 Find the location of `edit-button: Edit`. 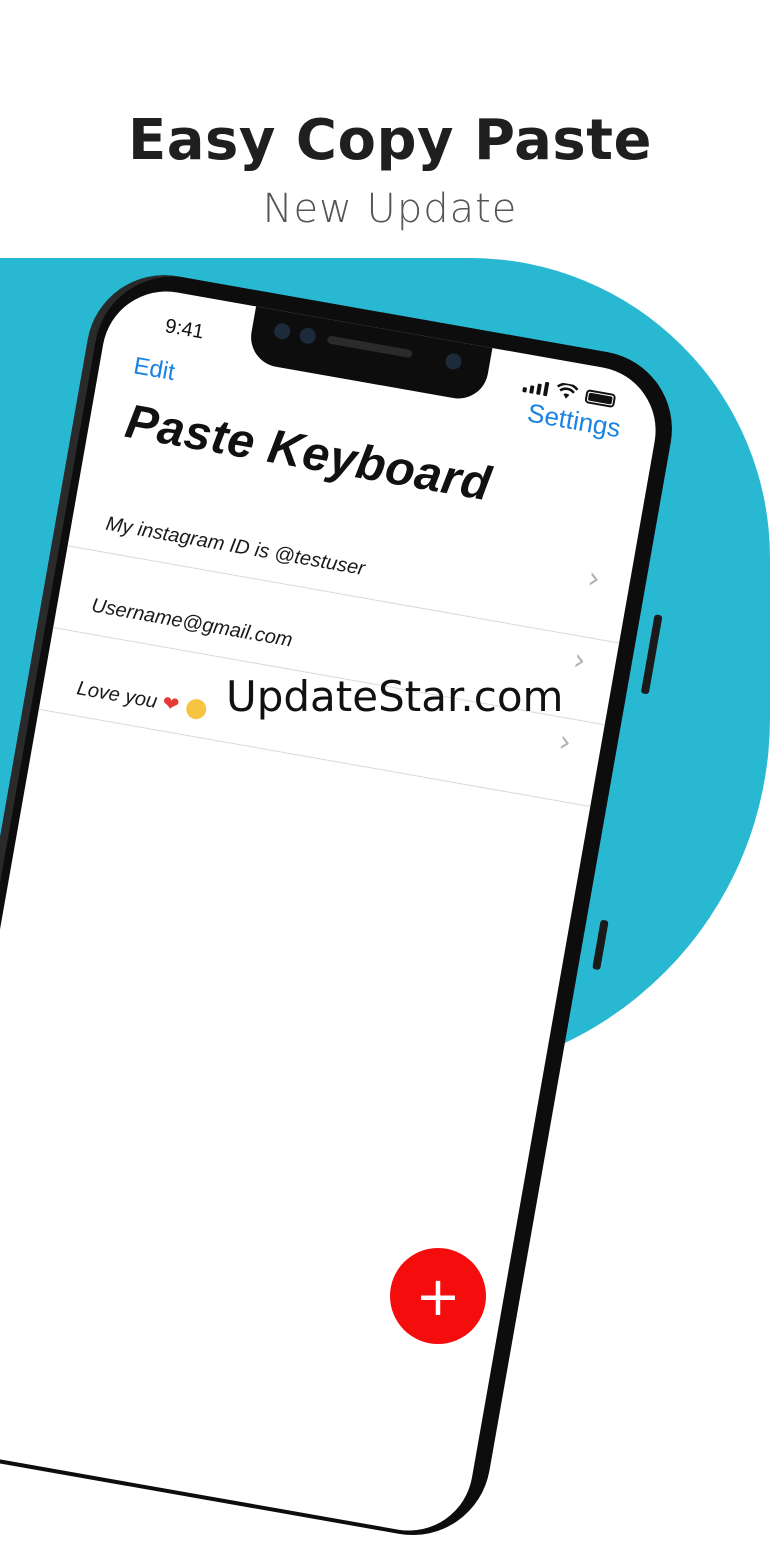

edit-button: Edit is located at coordinates (154, 369).